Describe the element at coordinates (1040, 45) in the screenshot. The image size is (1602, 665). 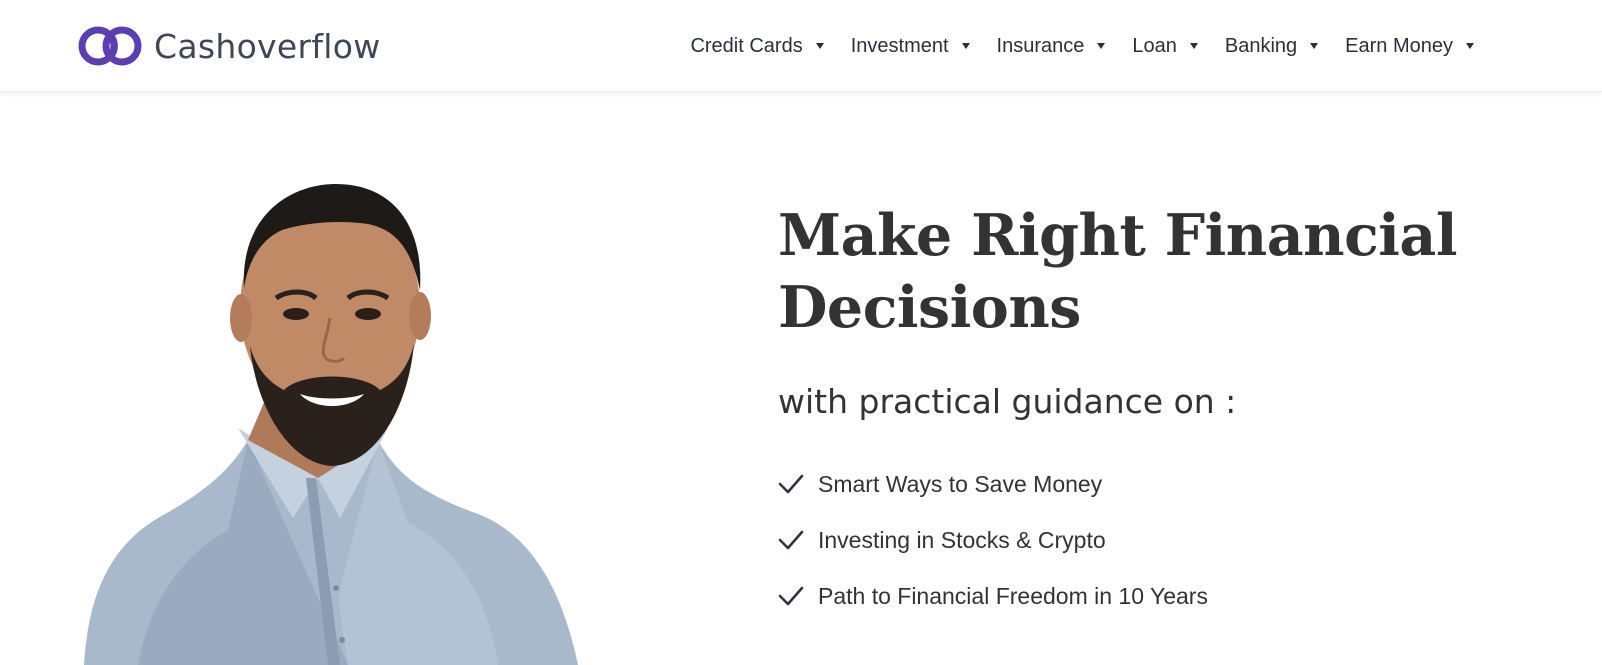
I see `nav-label: Insurance` at that location.